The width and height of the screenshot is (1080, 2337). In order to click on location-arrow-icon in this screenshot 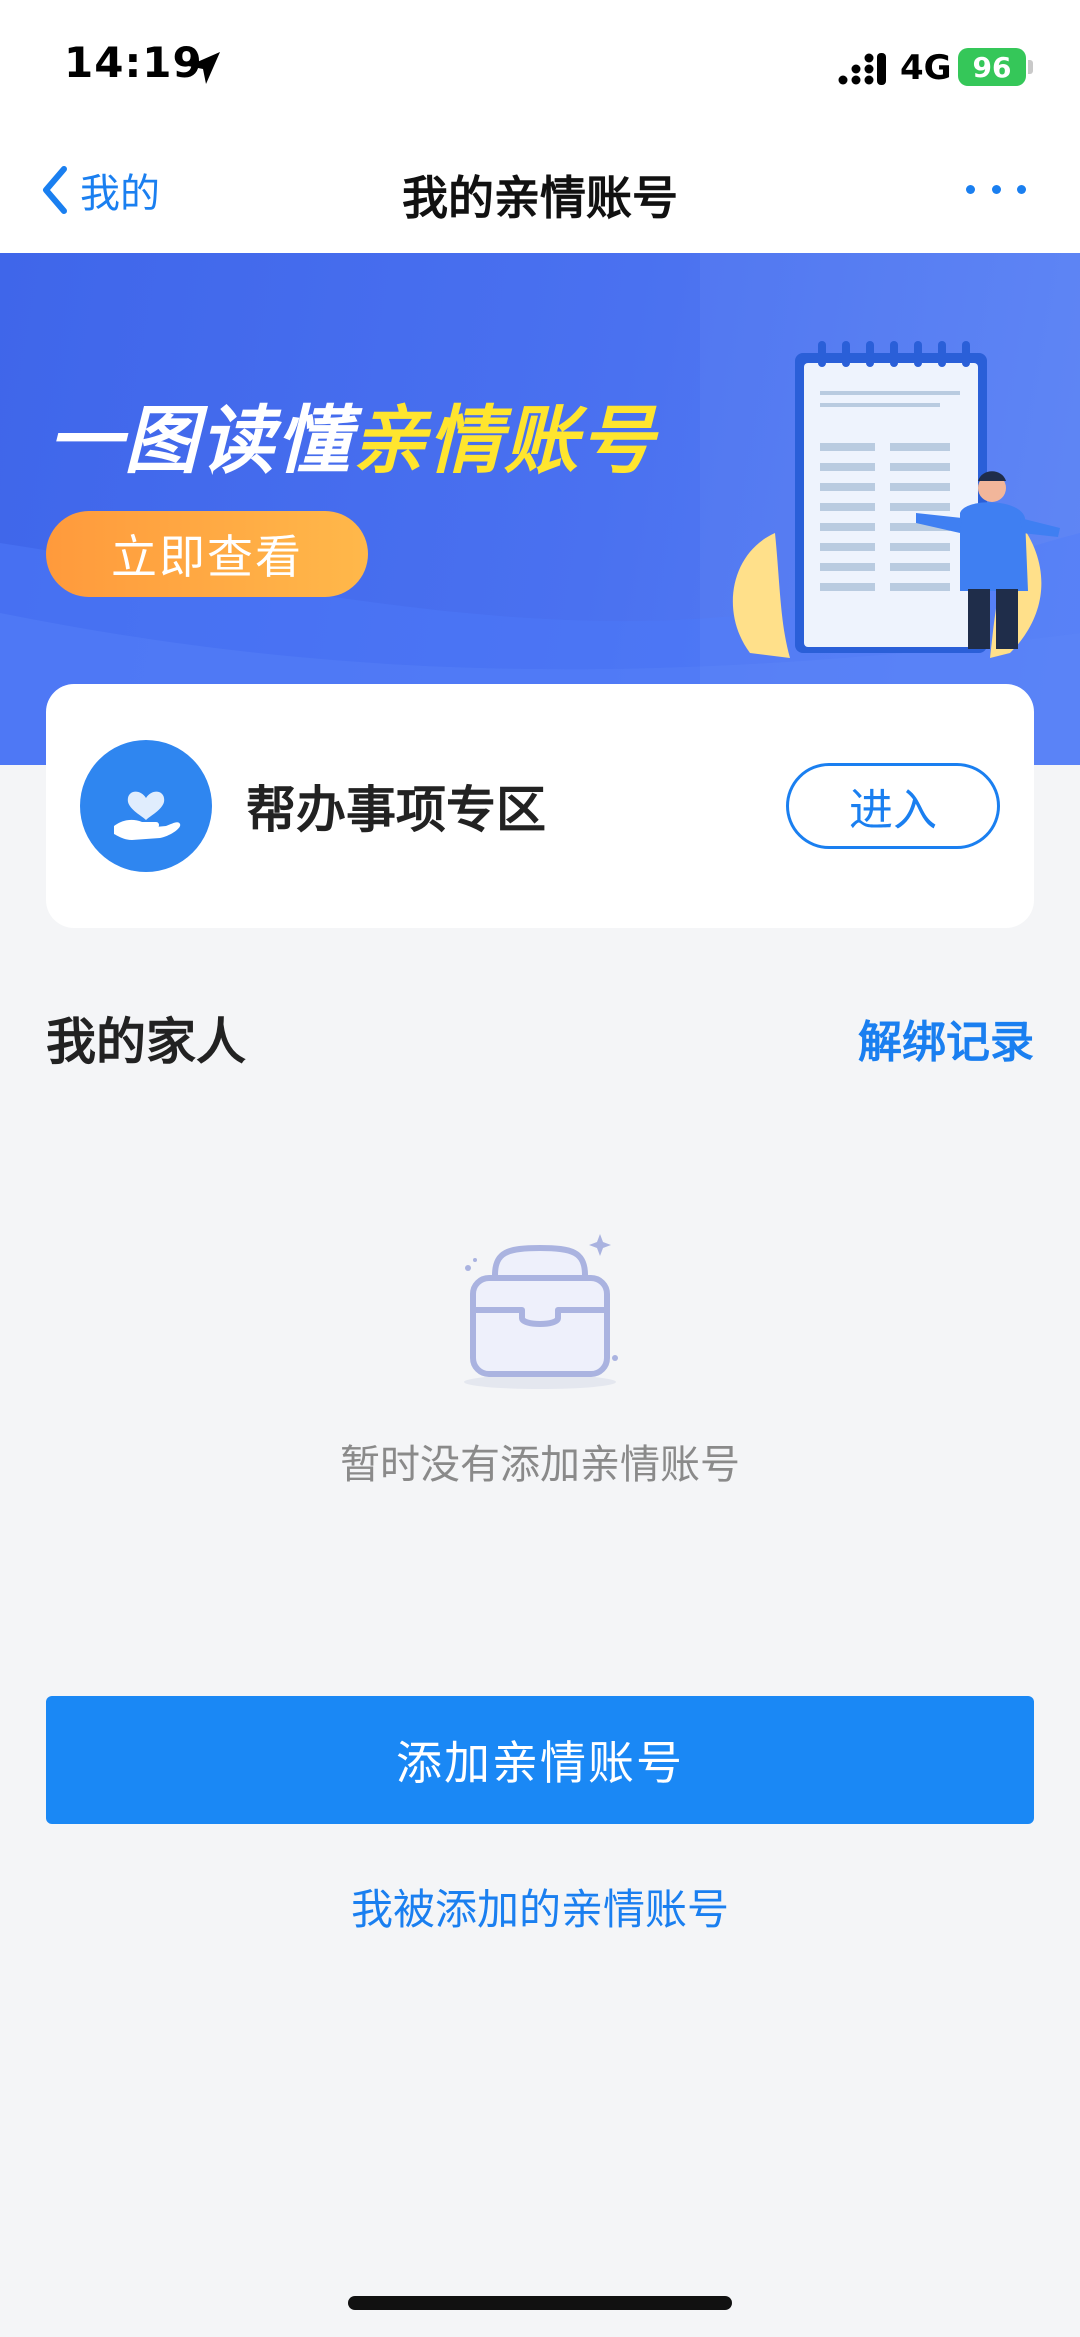, I will do `click(204, 68)`.